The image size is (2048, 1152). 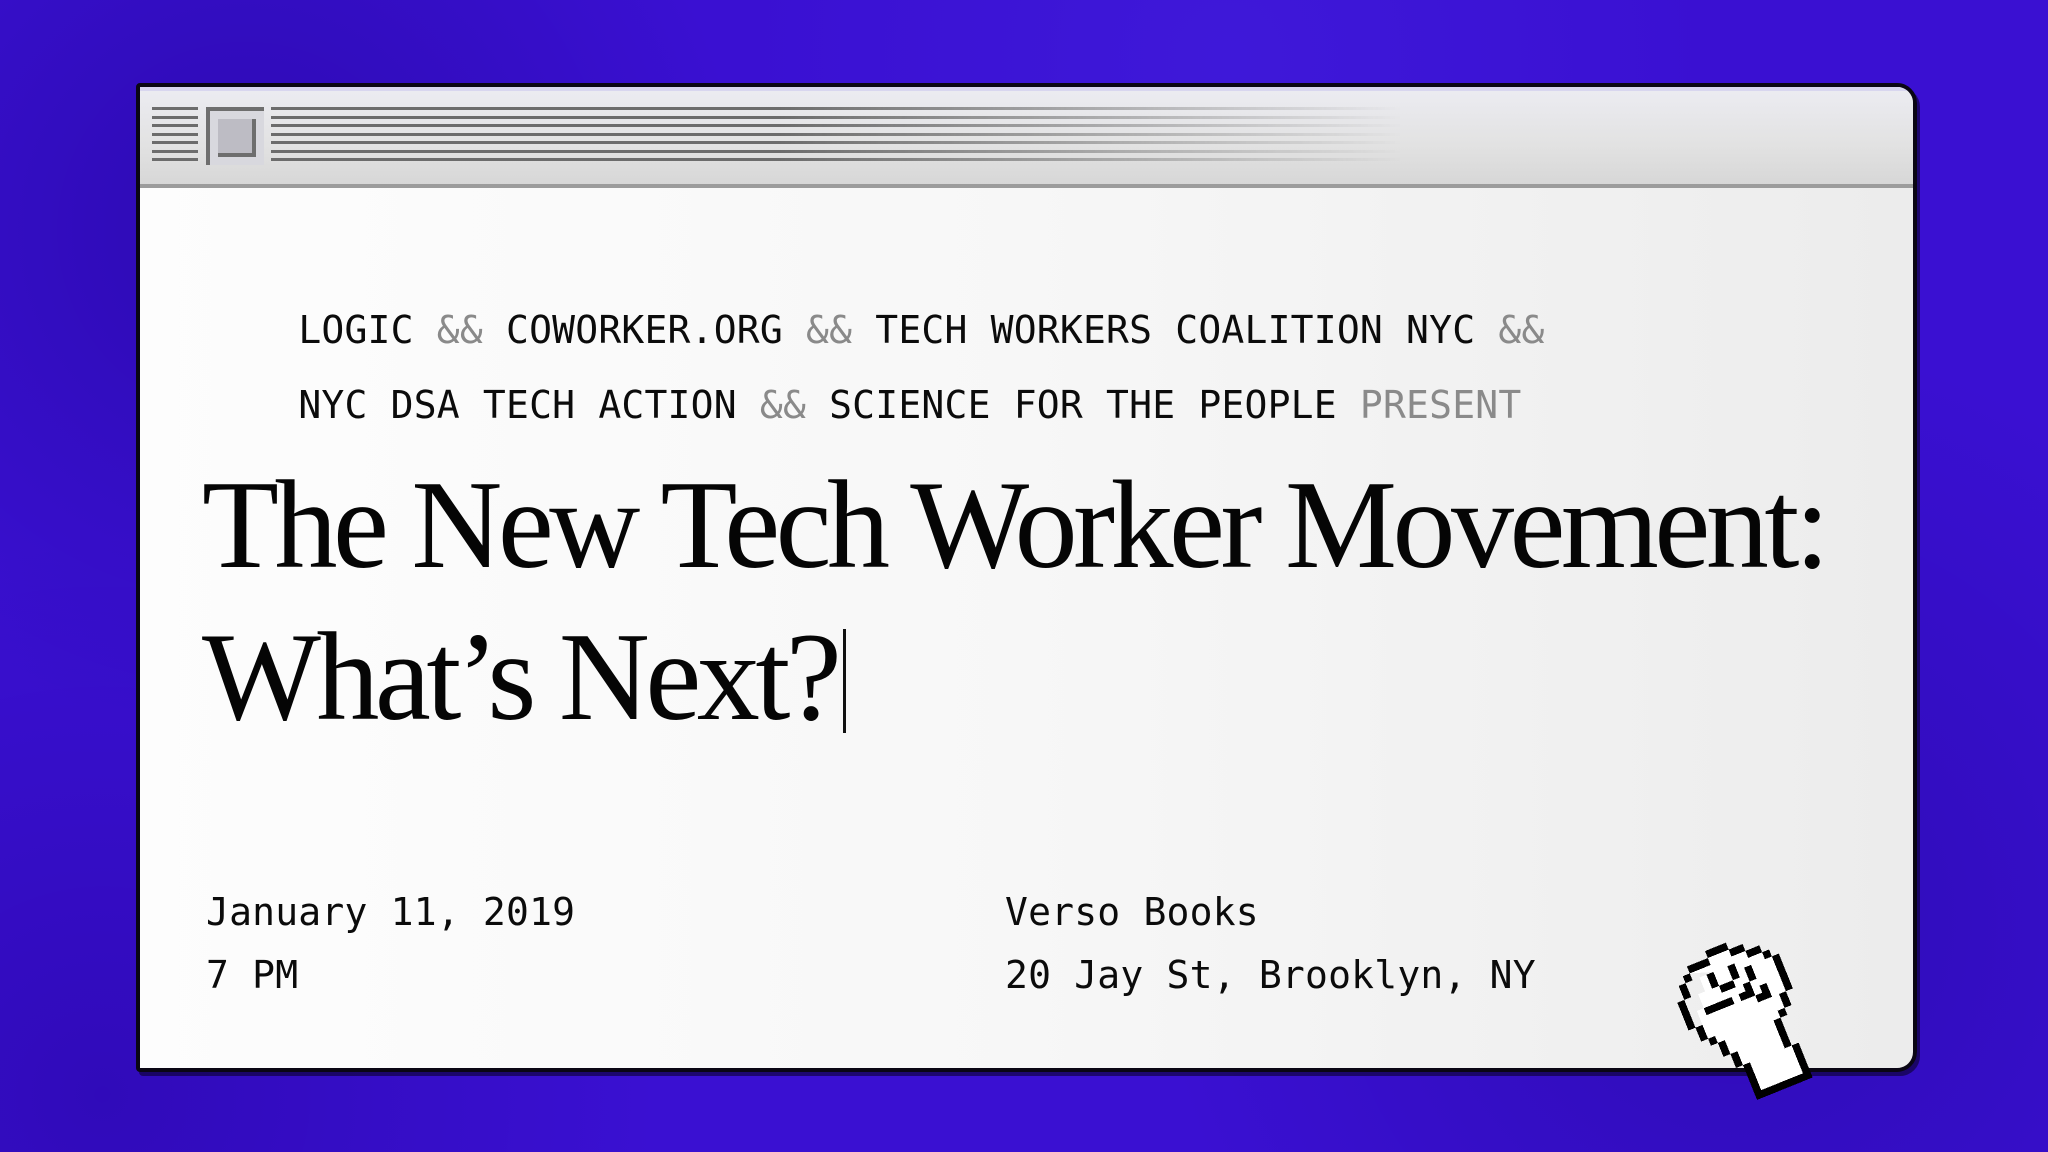 I want to click on event-date: January 11, 2019, so click(x=391, y=912).